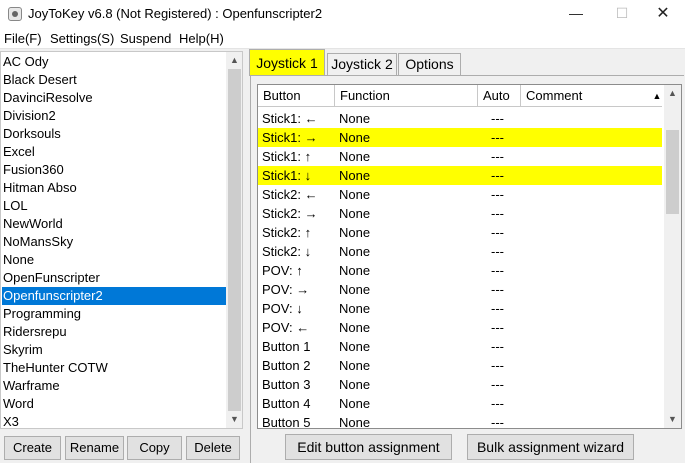 The width and height of the screenshot is (685, 463). Describe the element at coordinates (460, 137) in the screenshot. I see `table-row: Stick1: → None ---` at that location.